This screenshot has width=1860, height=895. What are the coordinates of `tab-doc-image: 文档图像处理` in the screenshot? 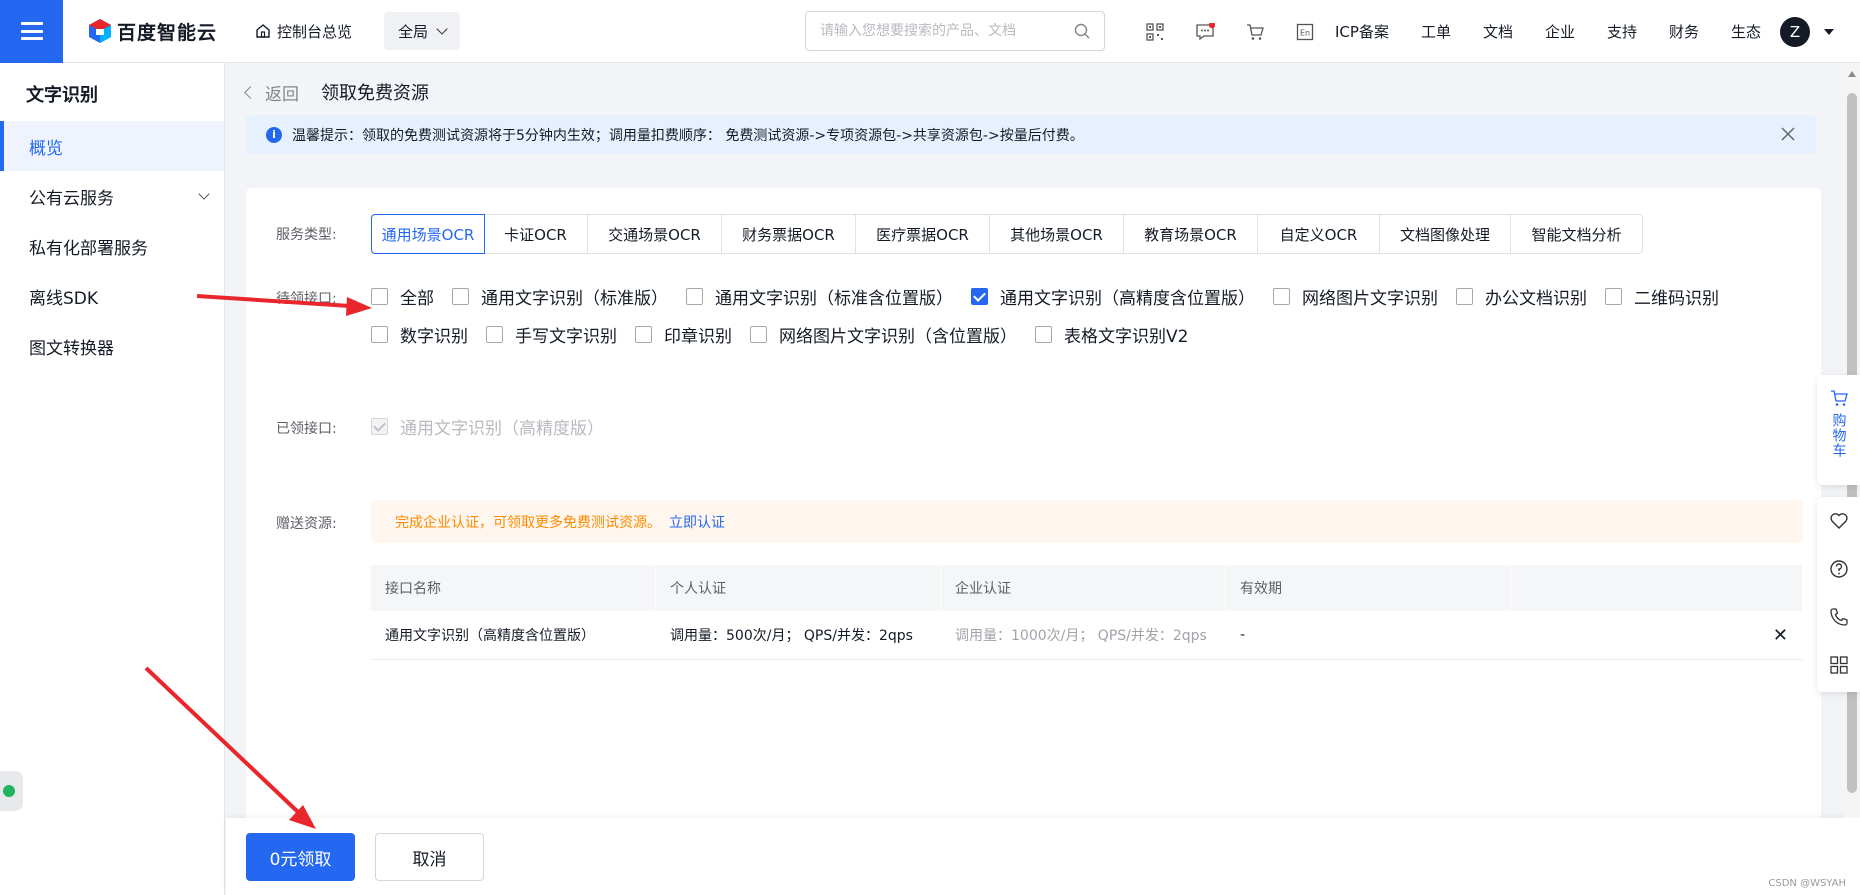 It's located at (1445, 234).